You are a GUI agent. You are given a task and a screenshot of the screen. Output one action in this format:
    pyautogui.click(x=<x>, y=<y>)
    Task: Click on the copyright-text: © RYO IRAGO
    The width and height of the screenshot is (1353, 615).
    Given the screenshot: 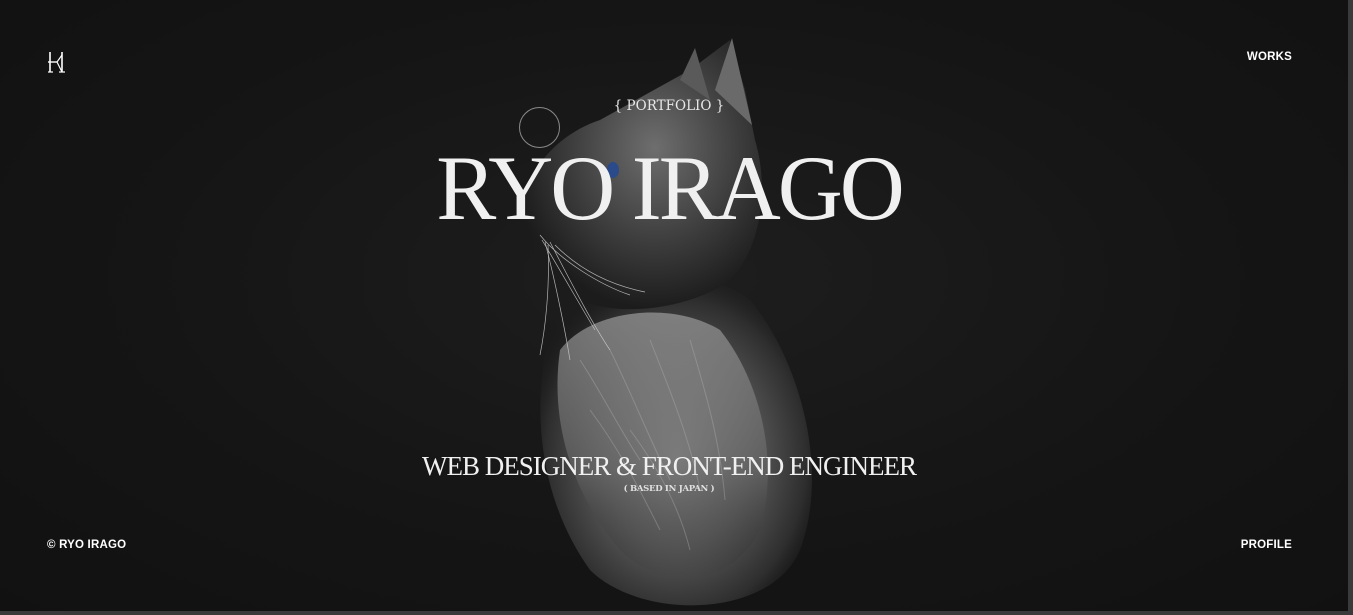 What is the action you would take?
    pyautogui.click(x=87, y=545)
    